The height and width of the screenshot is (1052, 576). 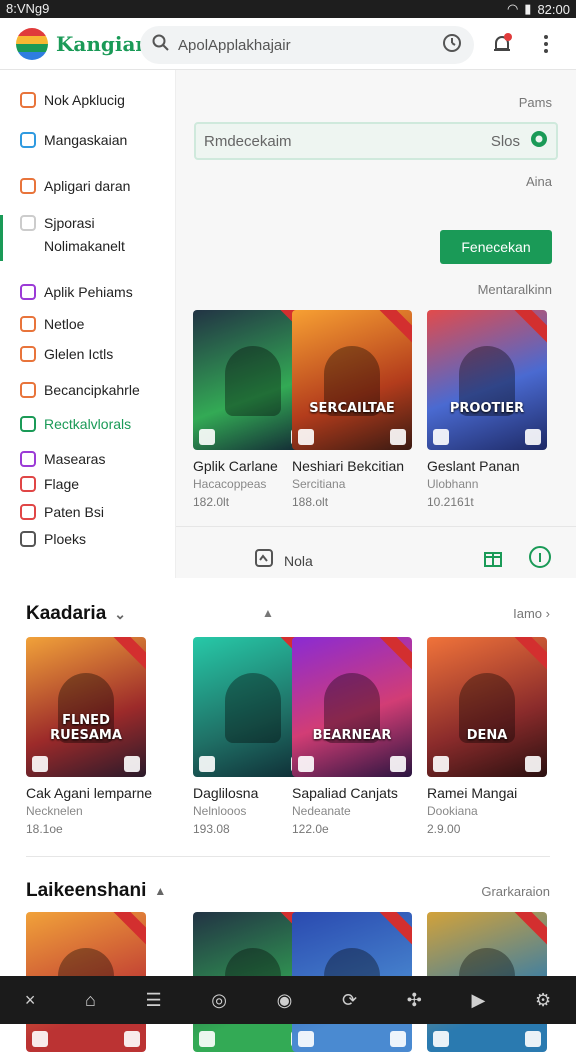 I want to click on section-title: Kaadaria, so click(x=66, y=613).